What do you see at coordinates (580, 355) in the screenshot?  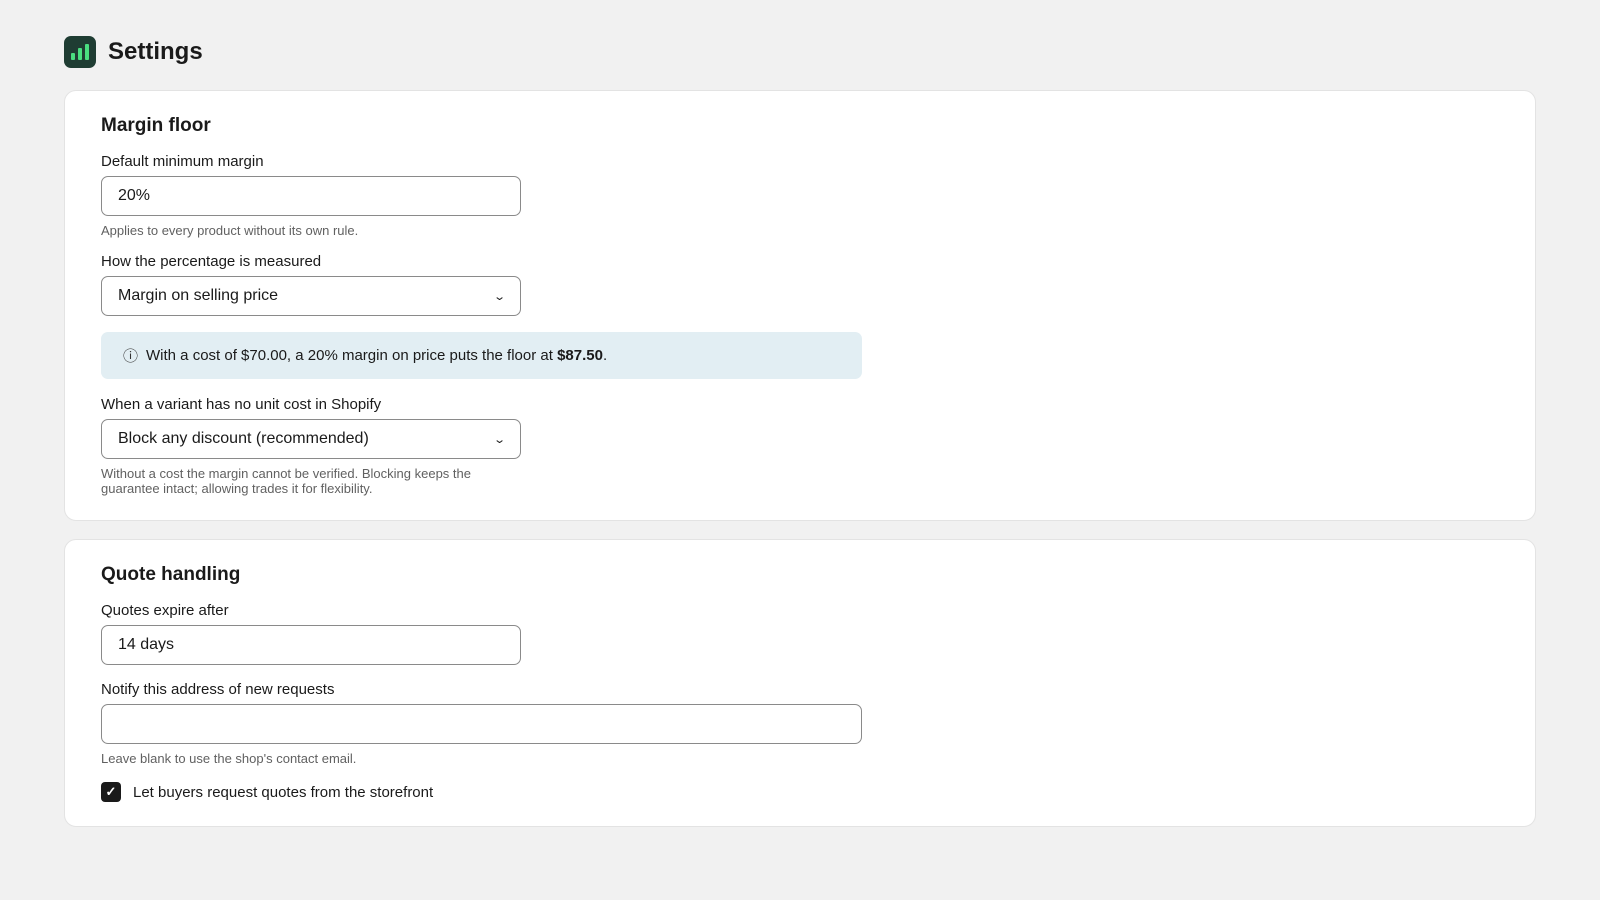 I see `floor-amount: $87.50` at bounding box center [580, 355].